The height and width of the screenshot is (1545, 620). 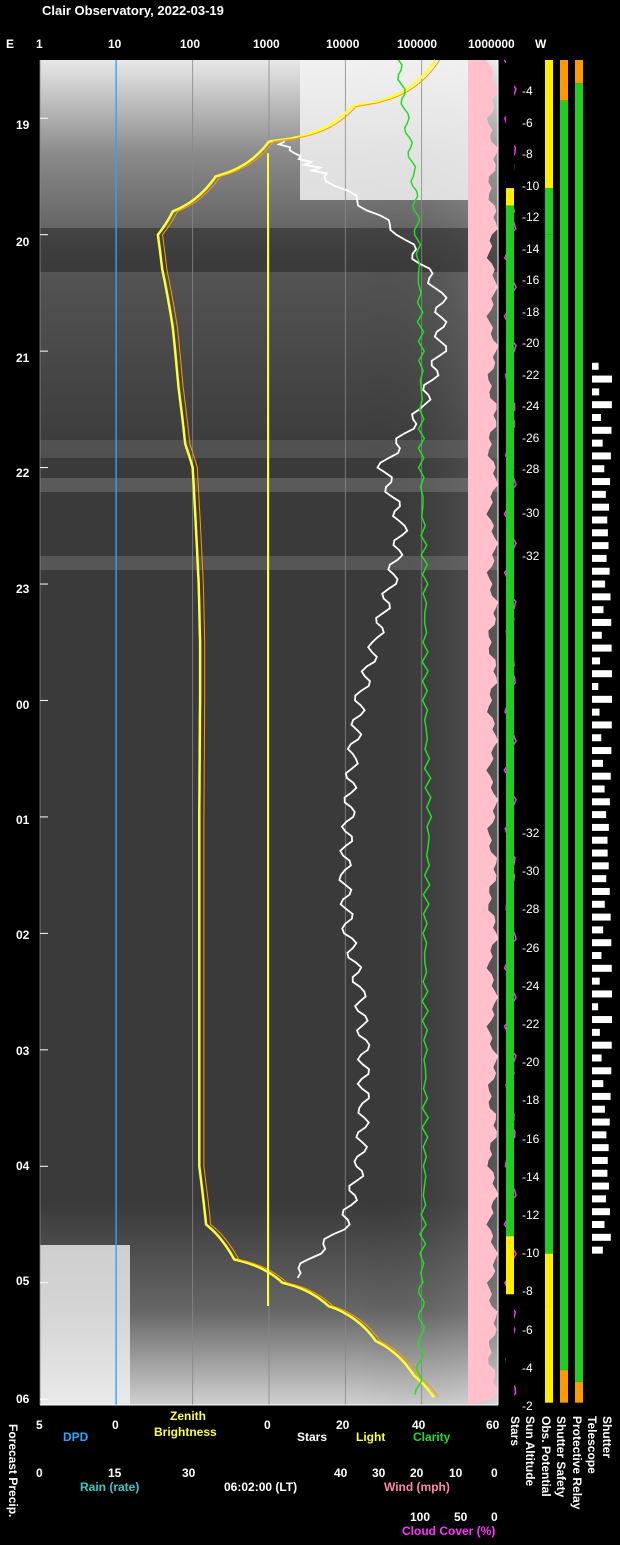 I want to click on cloud-tick: 0, so click(x=494, y=1517).